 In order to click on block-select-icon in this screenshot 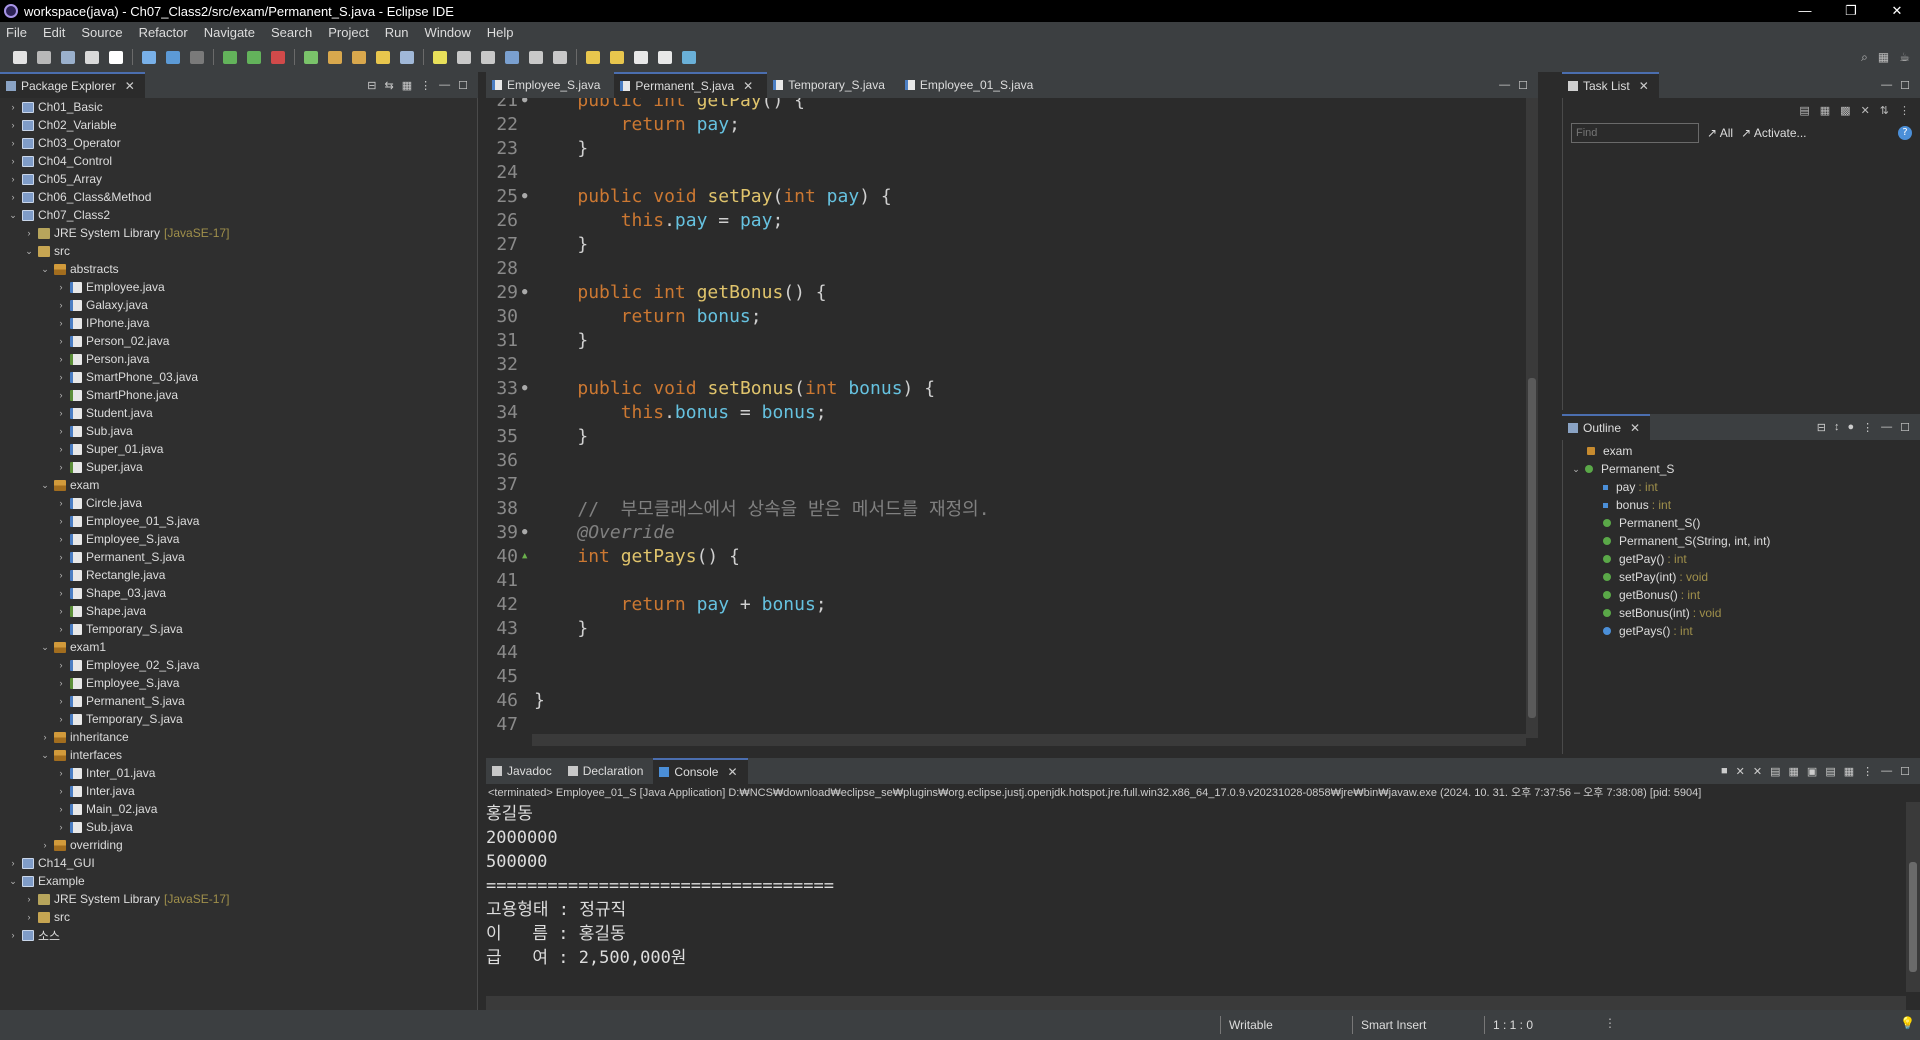, I will do `click(512, 57)`.